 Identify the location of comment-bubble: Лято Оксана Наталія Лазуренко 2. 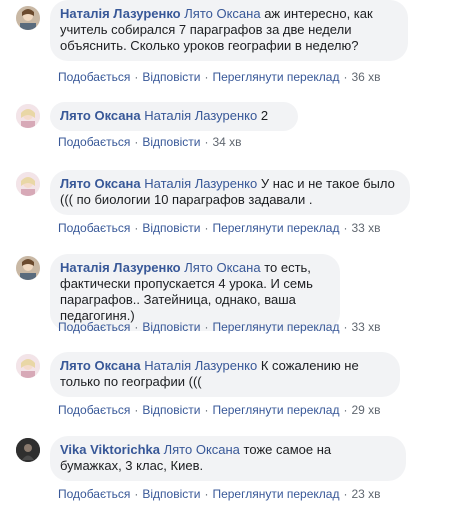
(174, 116).